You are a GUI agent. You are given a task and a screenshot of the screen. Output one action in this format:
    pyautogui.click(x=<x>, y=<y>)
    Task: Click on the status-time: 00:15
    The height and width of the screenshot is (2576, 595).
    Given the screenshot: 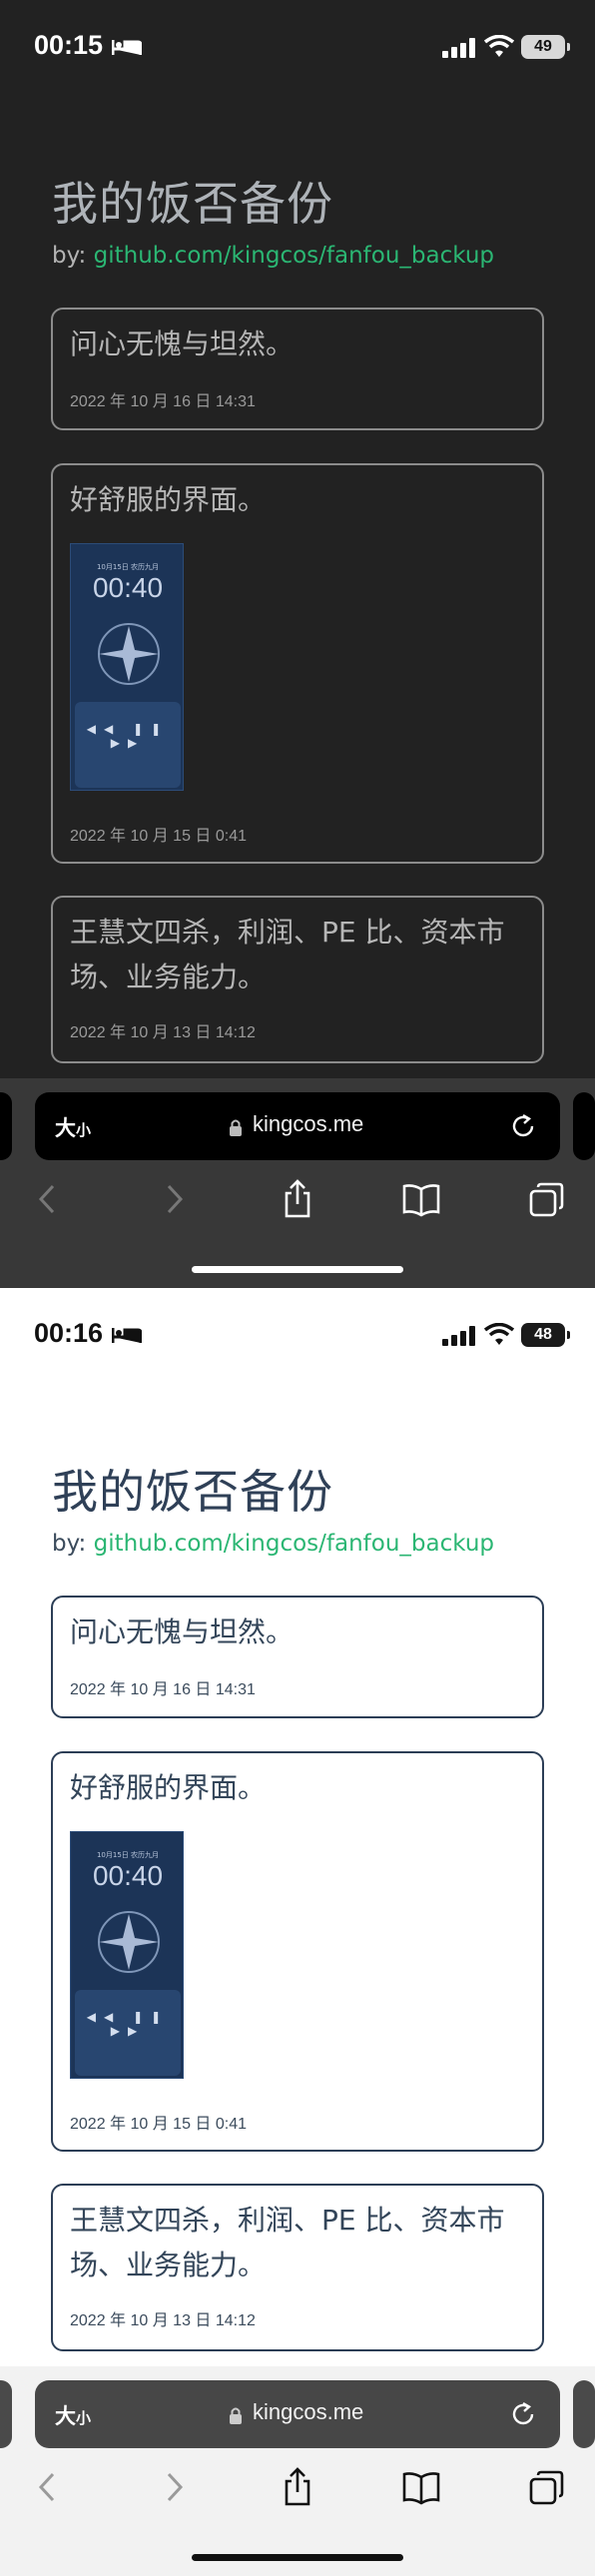 What is the action you would take?
    pyautogui.click(x=69, y=45)
    